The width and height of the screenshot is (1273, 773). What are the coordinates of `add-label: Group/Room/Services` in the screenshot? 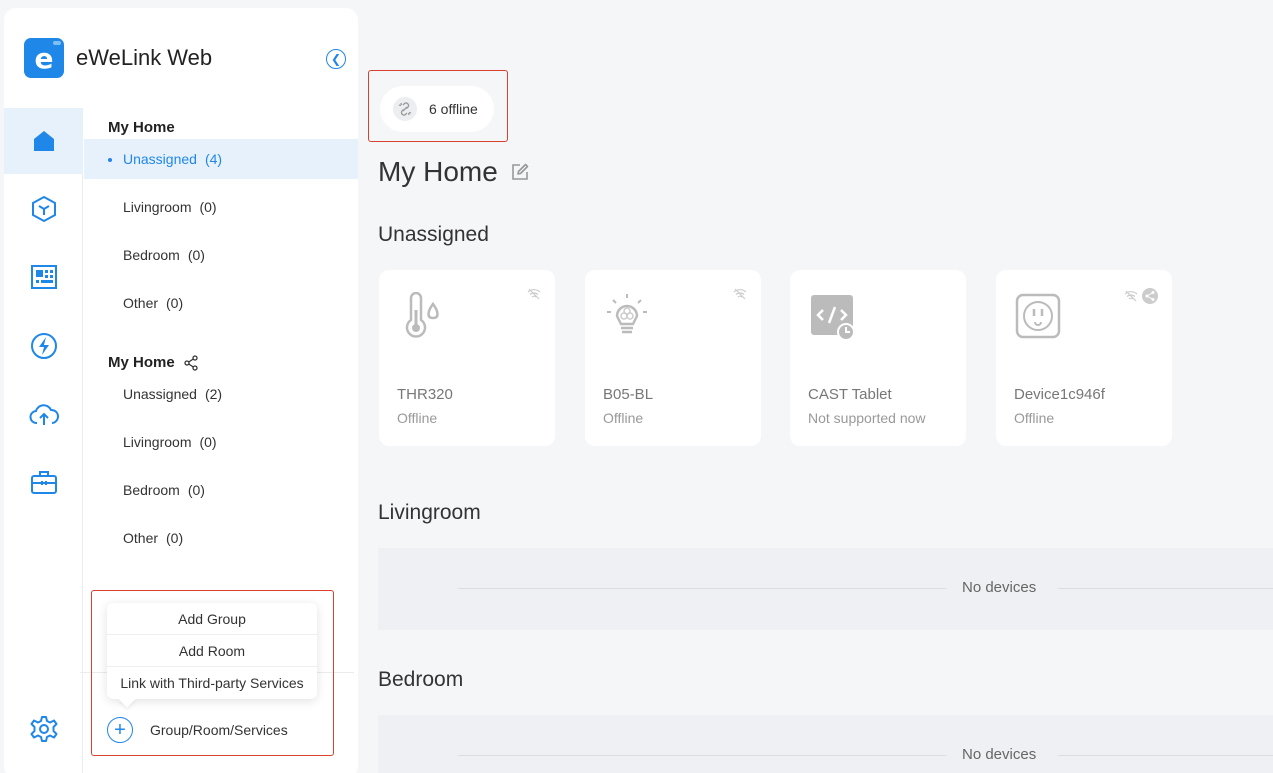 It's located at (219, 730).